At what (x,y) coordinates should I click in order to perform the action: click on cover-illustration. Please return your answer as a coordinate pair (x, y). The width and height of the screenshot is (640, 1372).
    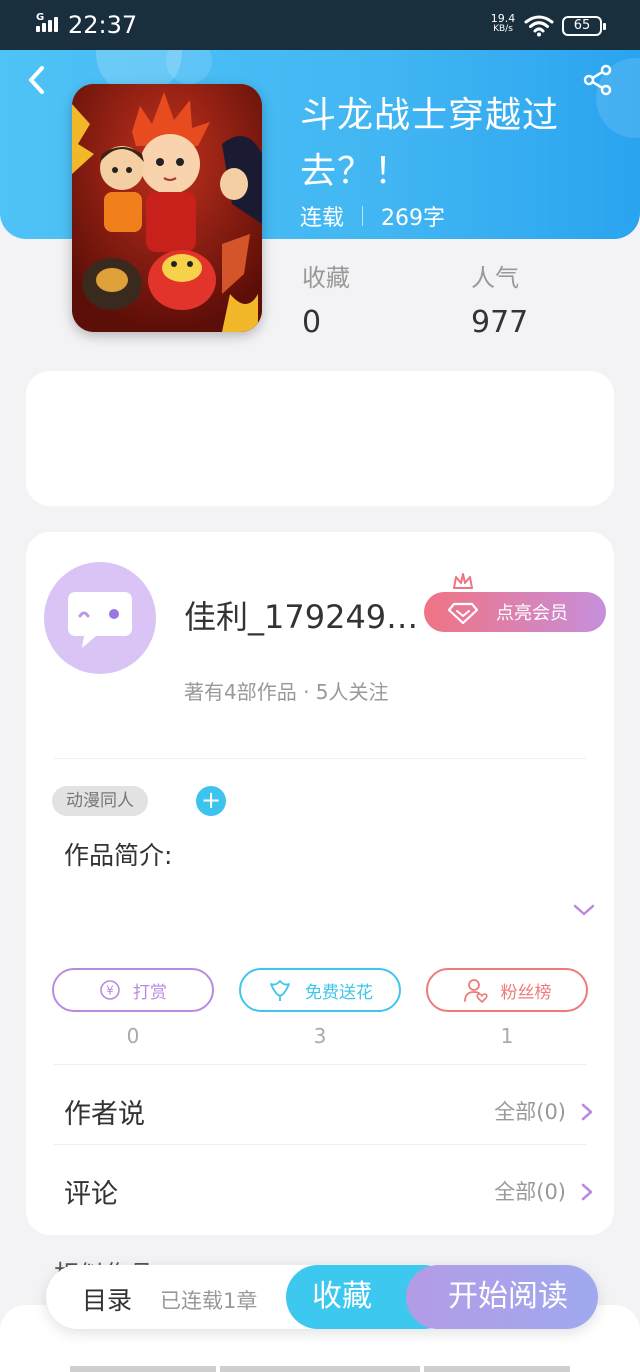
    Looking at the image, I should click on (167, 208).